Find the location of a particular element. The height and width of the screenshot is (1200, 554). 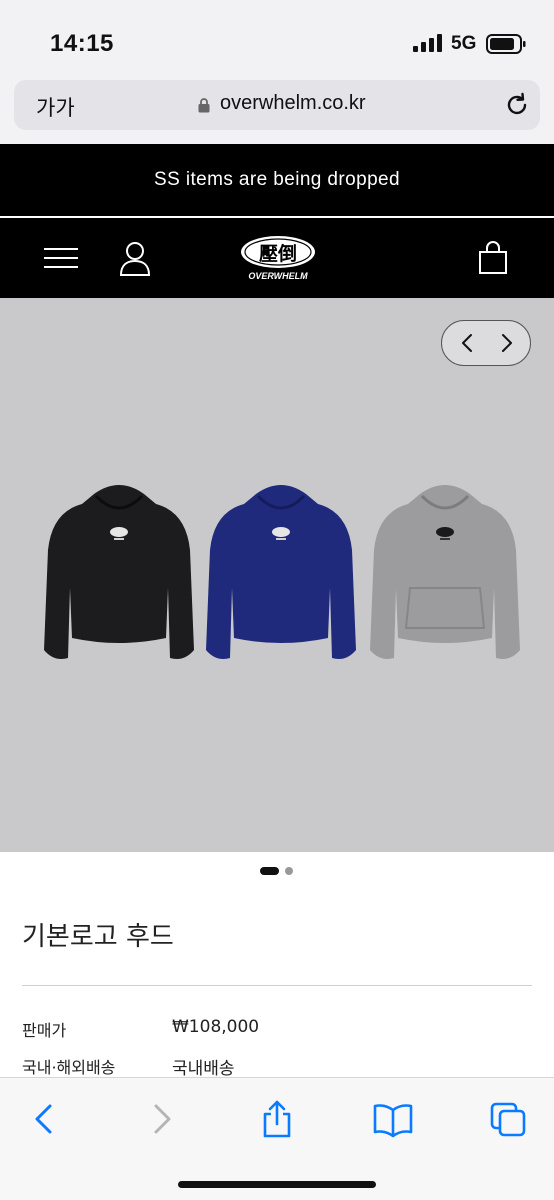

share-icon is located at coordinates (277, 1119).